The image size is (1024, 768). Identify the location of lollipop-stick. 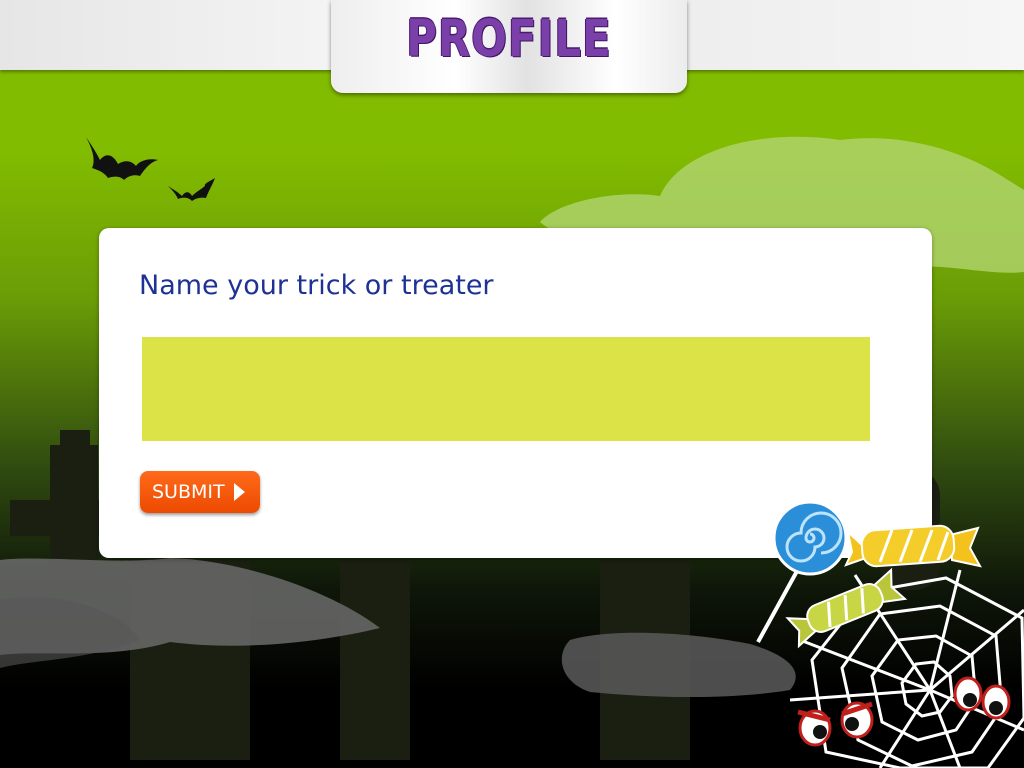
(780, 602).